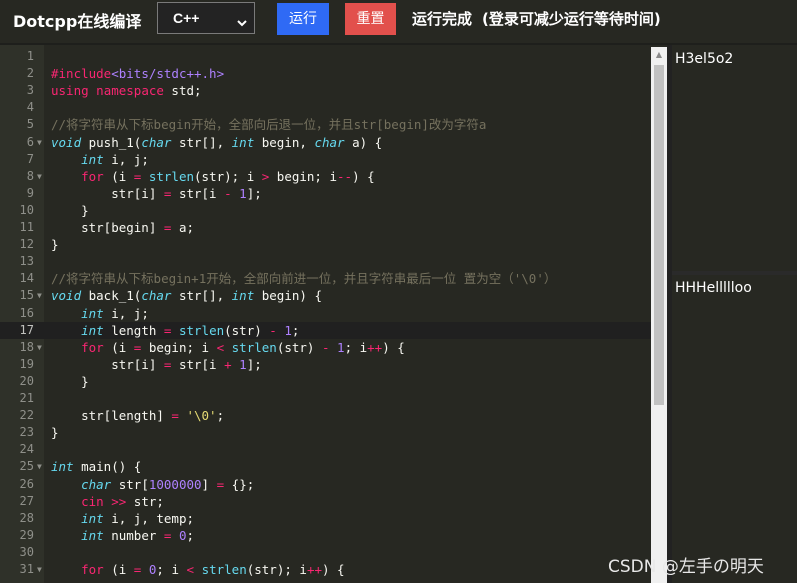 Image resolution: width=797 pixels, height=583 pixels. What do you see at coordinates (30, 107) in the screenshot?
I see `line-number: 4` at bounding box center [30, 107].